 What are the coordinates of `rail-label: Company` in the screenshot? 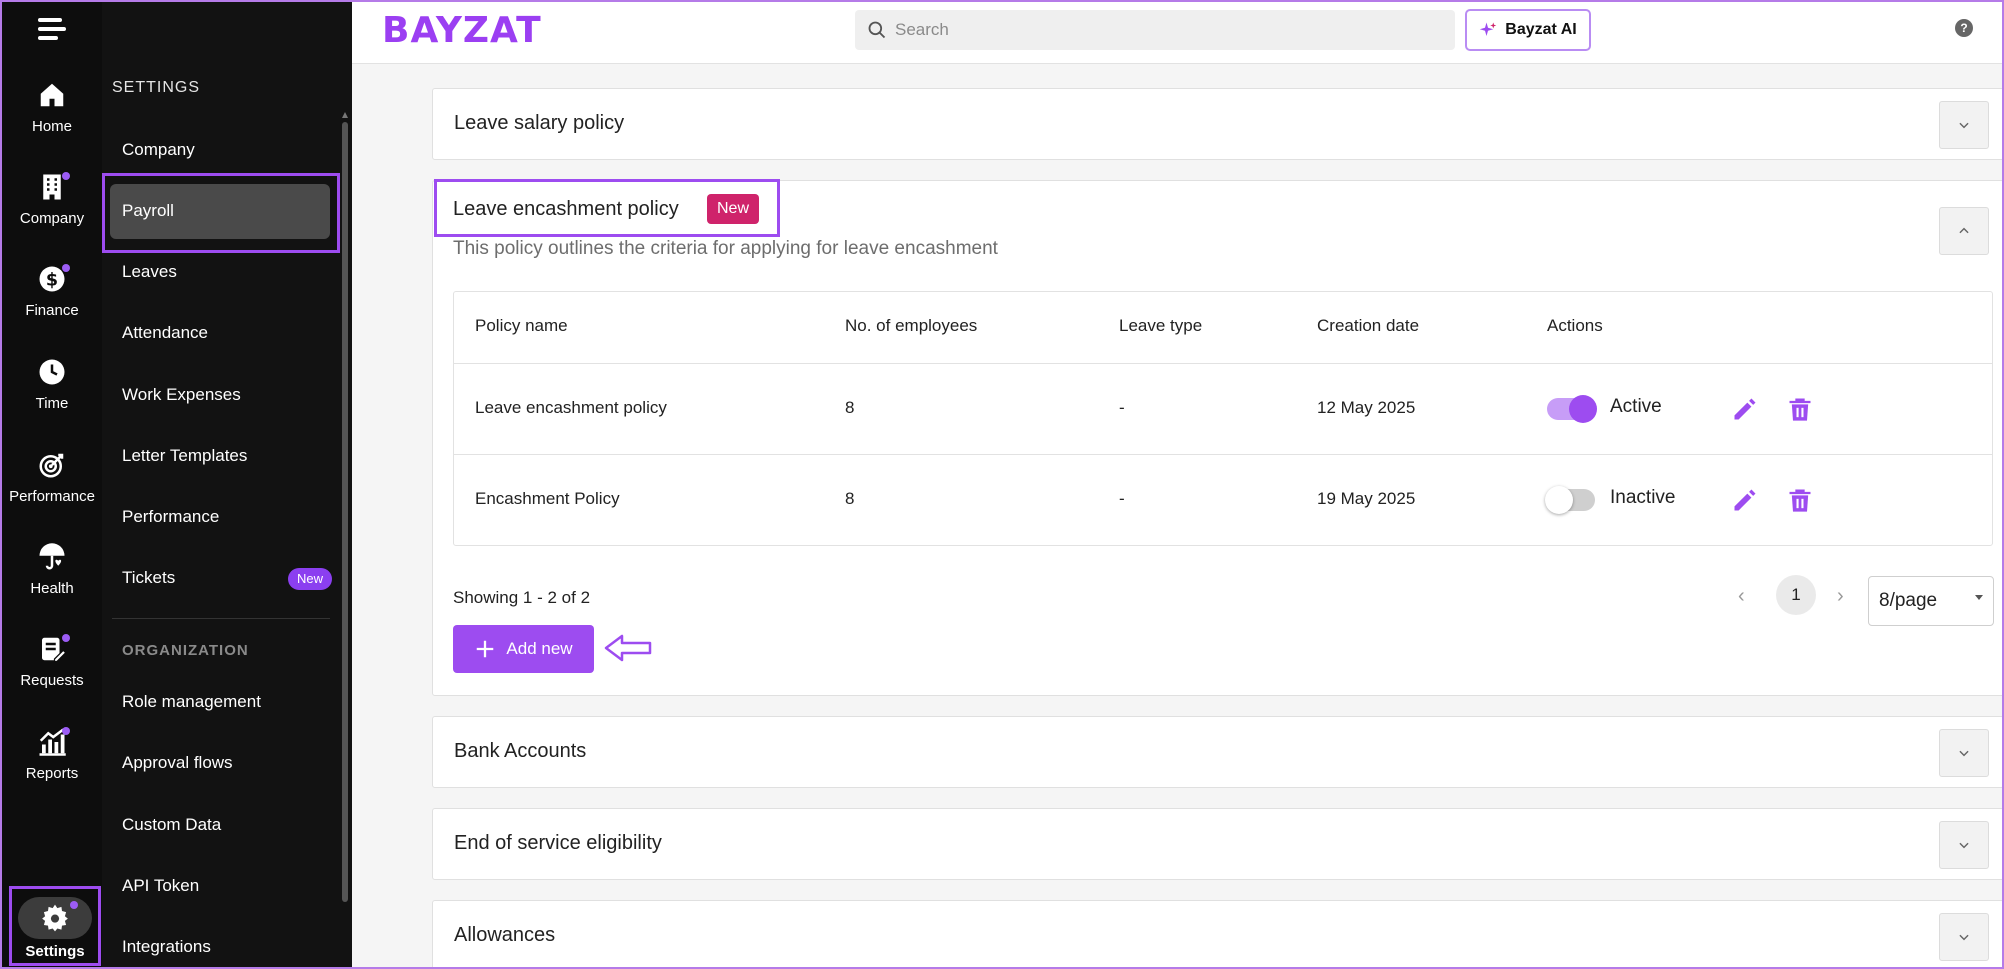 It's located at (52, 218).